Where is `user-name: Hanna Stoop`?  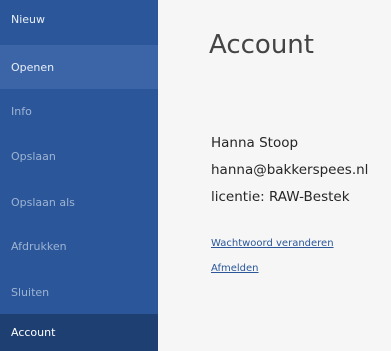
user-name: Hanna Stoop is located at coordinates (255, 143).